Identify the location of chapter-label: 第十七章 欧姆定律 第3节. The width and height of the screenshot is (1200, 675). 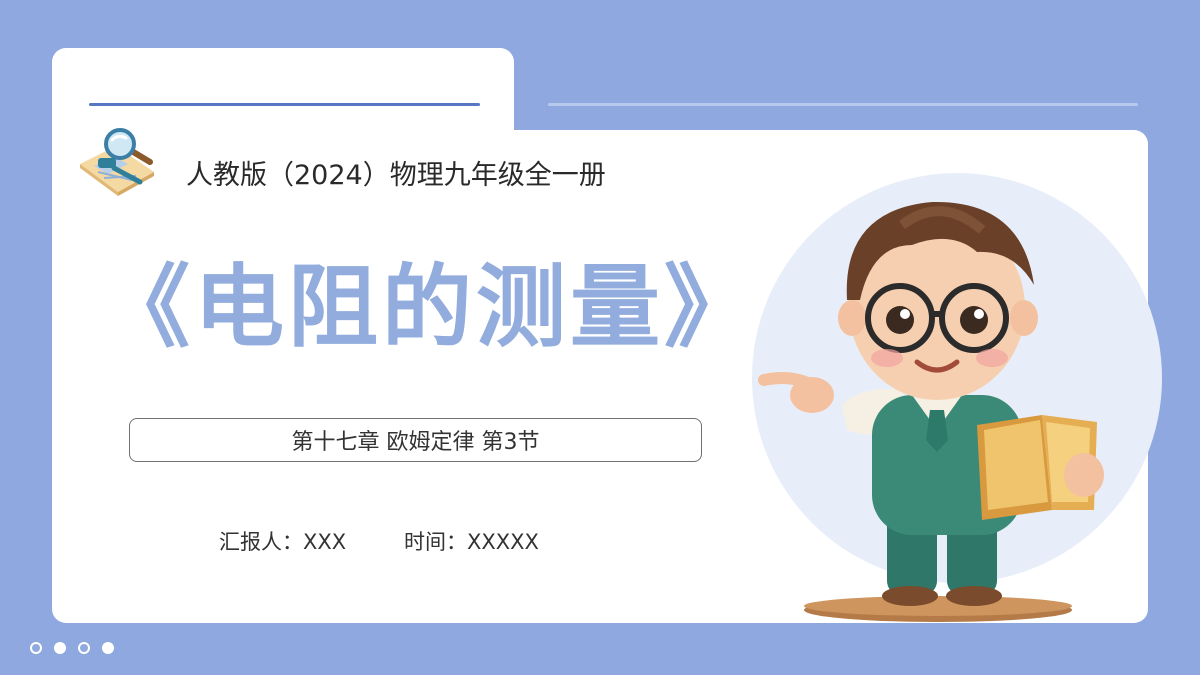
(415, 442).